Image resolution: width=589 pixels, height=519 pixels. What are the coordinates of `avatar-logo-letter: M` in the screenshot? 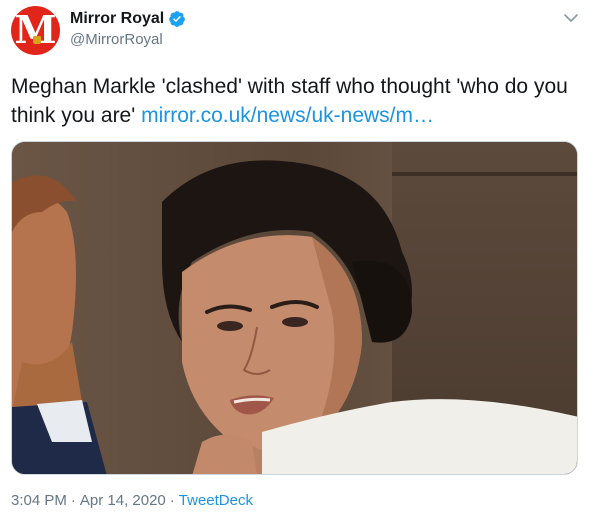 It's located at (35, 29).